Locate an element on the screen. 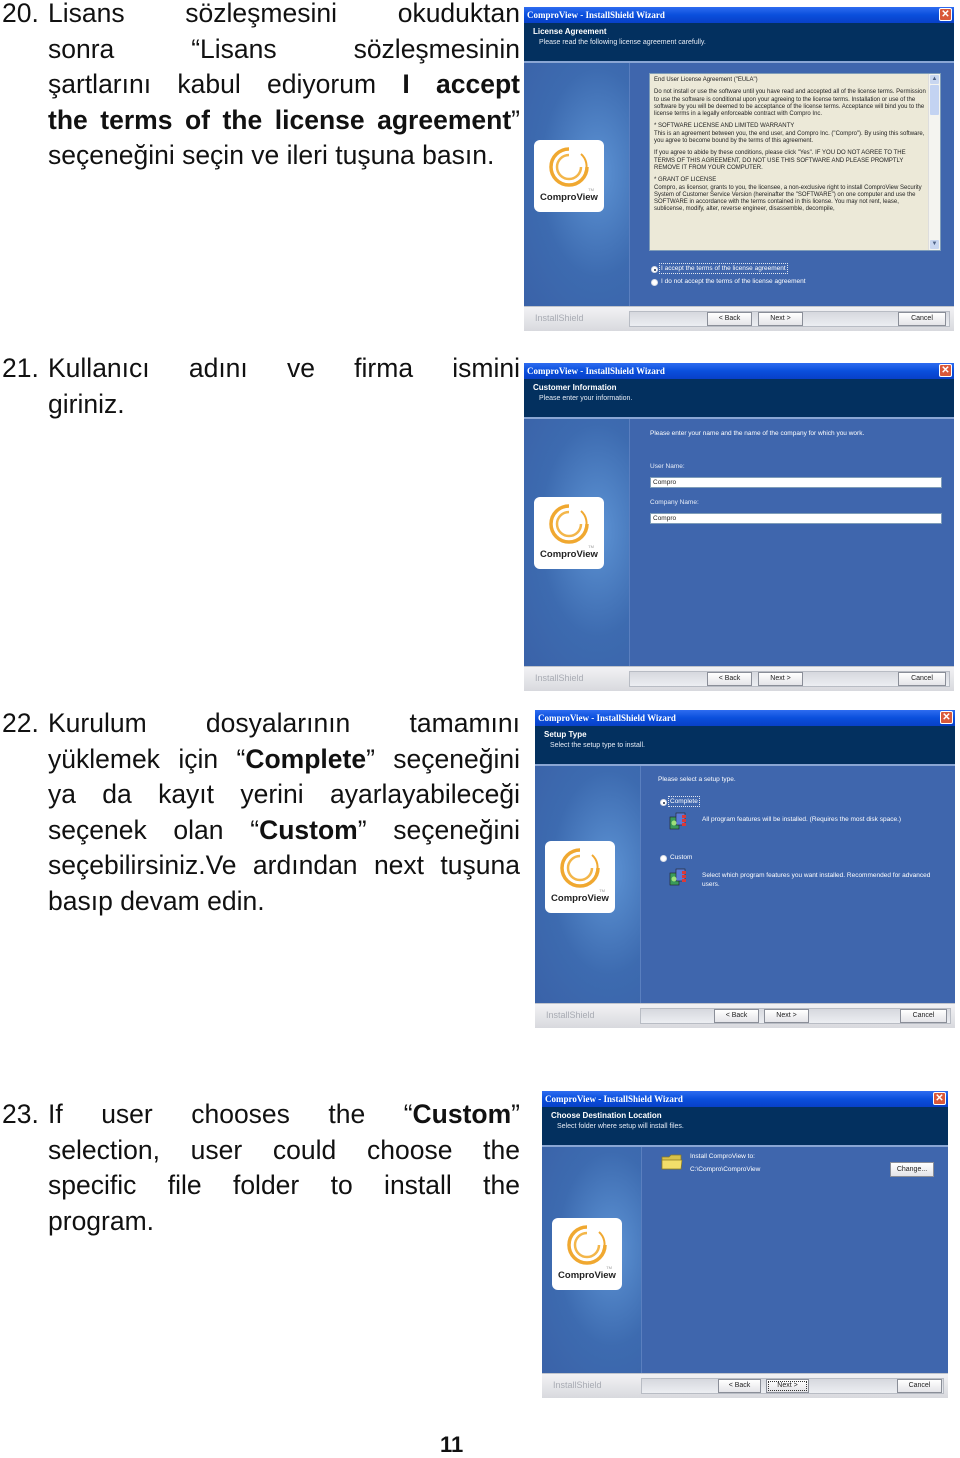 Image resolution: width=960 pixels, height=1458 pixels. header-title: License Agreement is located at coordinates (570, 31).